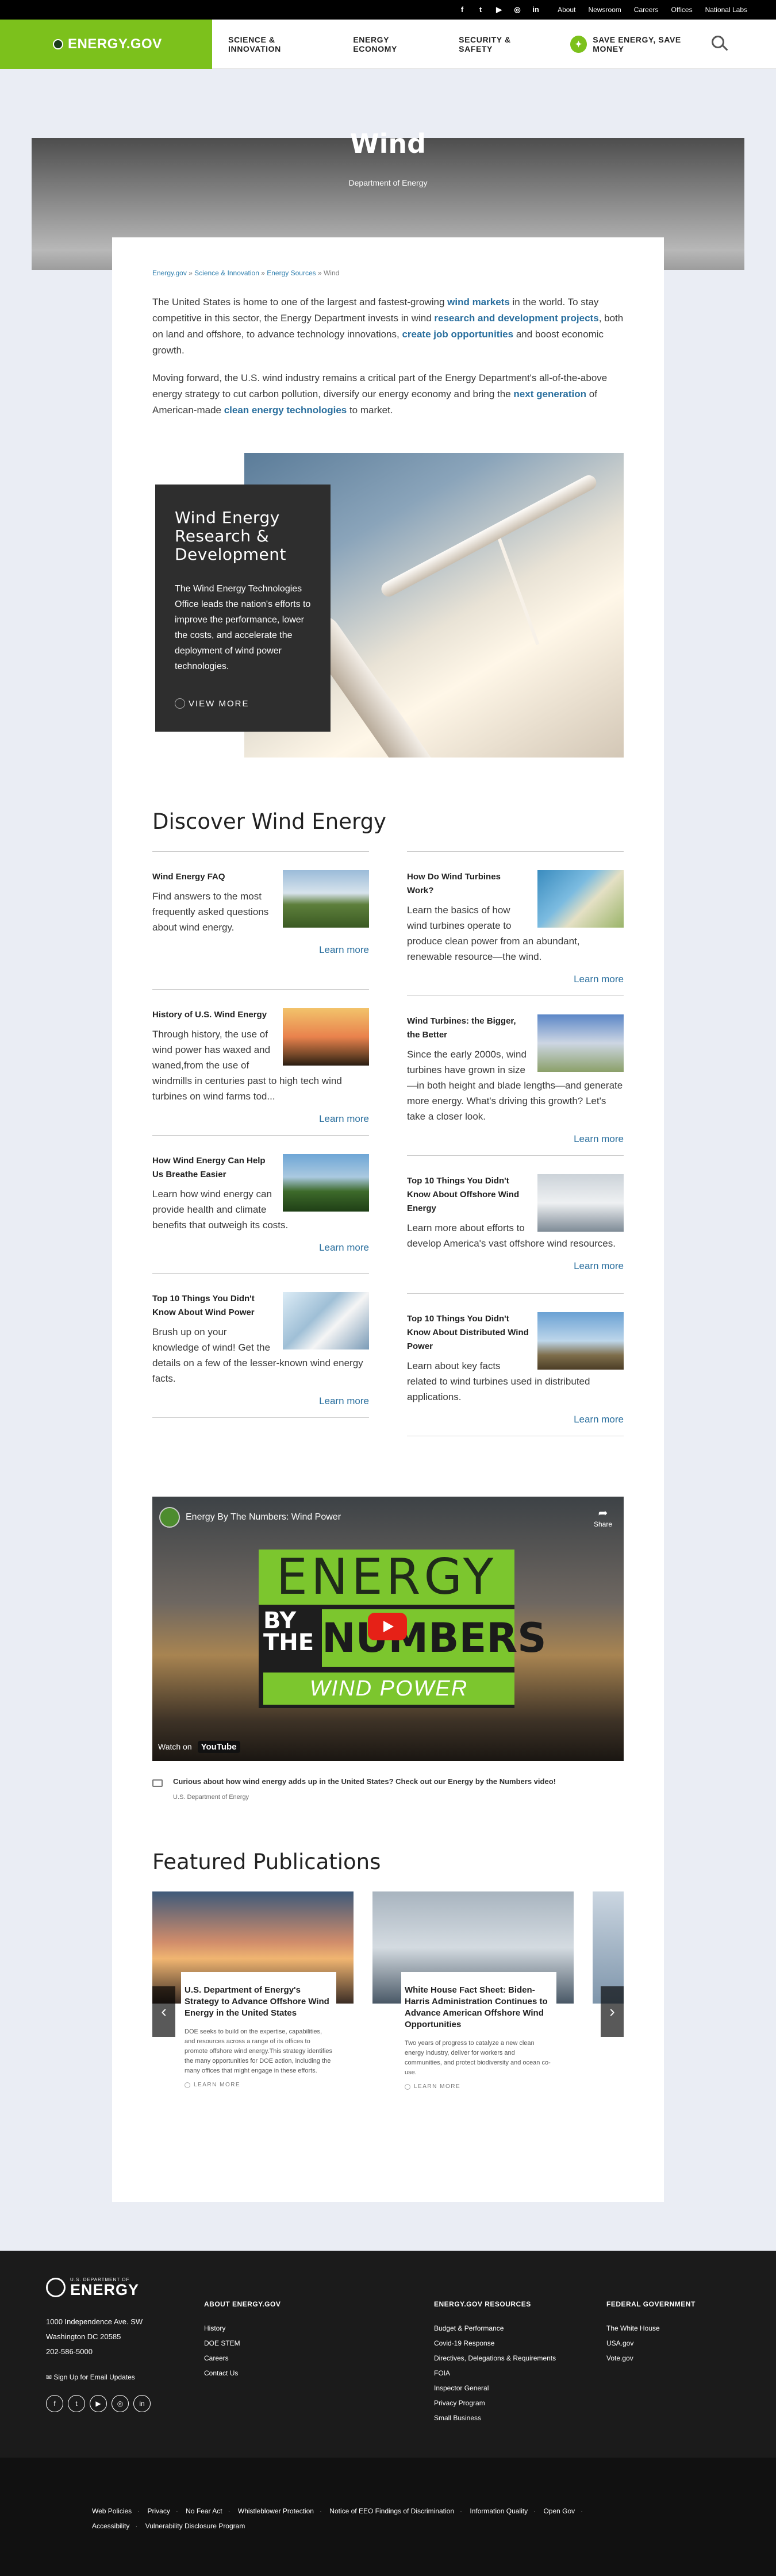  What do you see at coordinates (612, 2011) in the screenshot?
I see `carousel-next-button: ›` at bounding box center [612, 2011].